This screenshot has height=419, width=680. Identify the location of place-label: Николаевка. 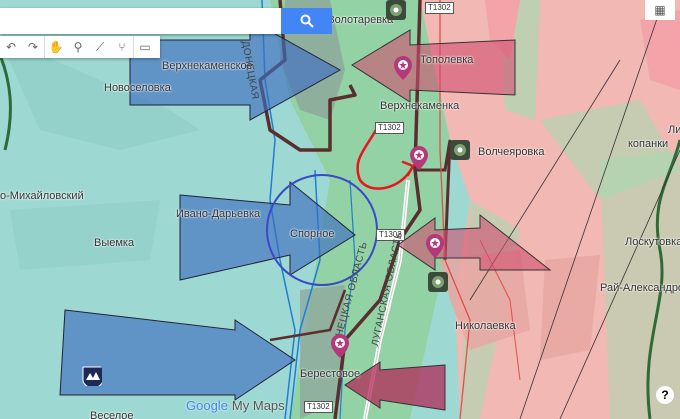
(485, 326).